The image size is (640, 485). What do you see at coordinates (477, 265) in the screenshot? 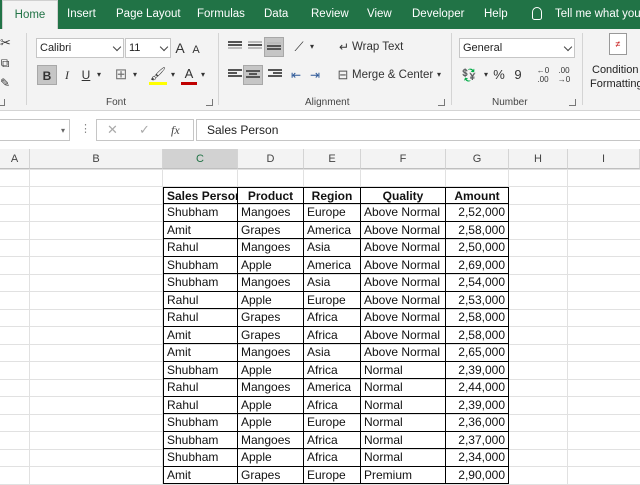
I see `table-cell: 2,69,000` at bounding box center [477, 265].